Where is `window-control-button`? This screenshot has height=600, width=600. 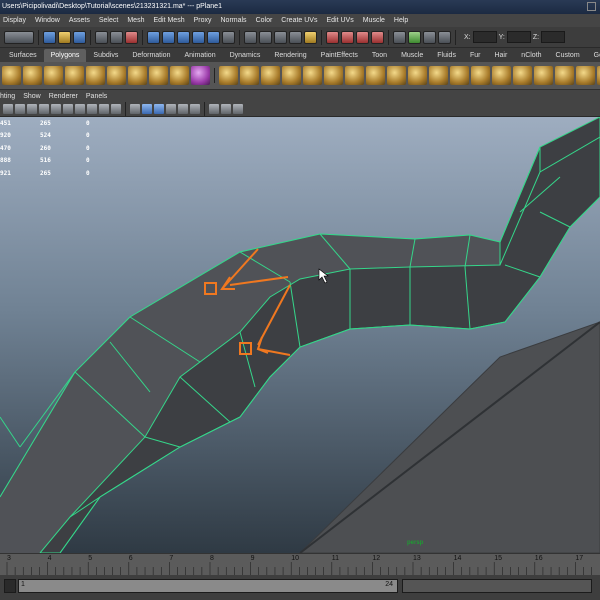 window-control-button is located at coordinates (591, 6).